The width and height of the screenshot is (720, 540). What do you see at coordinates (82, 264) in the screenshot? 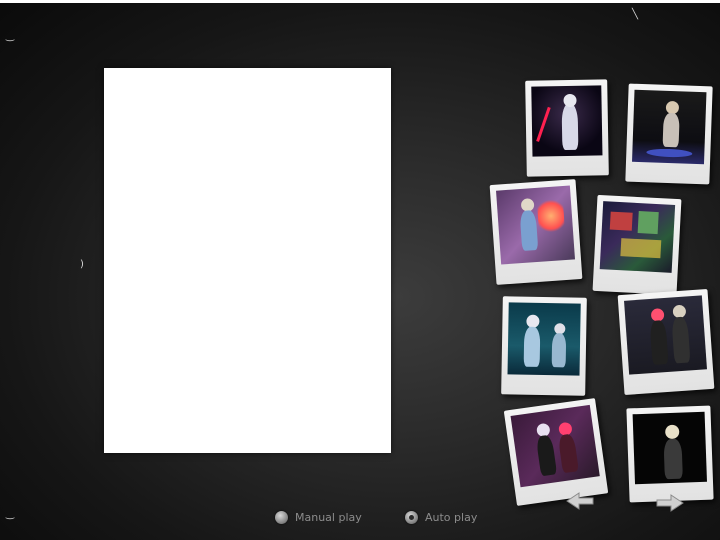
I see `decorative-speck: )` at bounding box center [82, 264].